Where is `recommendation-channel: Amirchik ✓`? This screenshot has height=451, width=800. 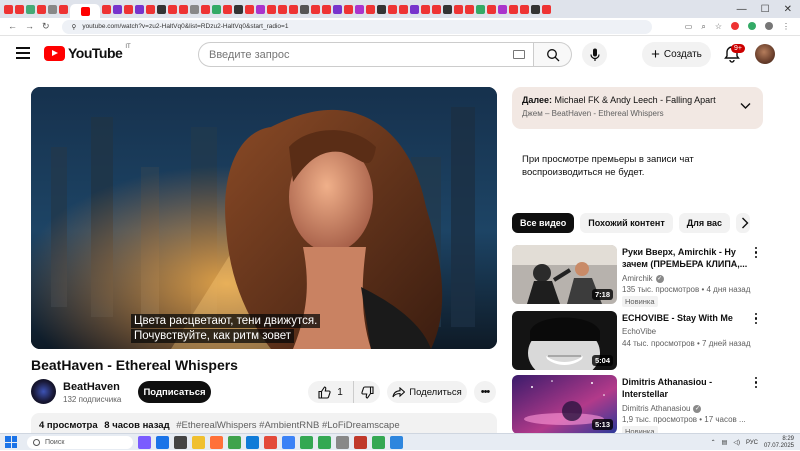 recommendation-channel: Amirchik ✓ is located at coordinates (643, 278).